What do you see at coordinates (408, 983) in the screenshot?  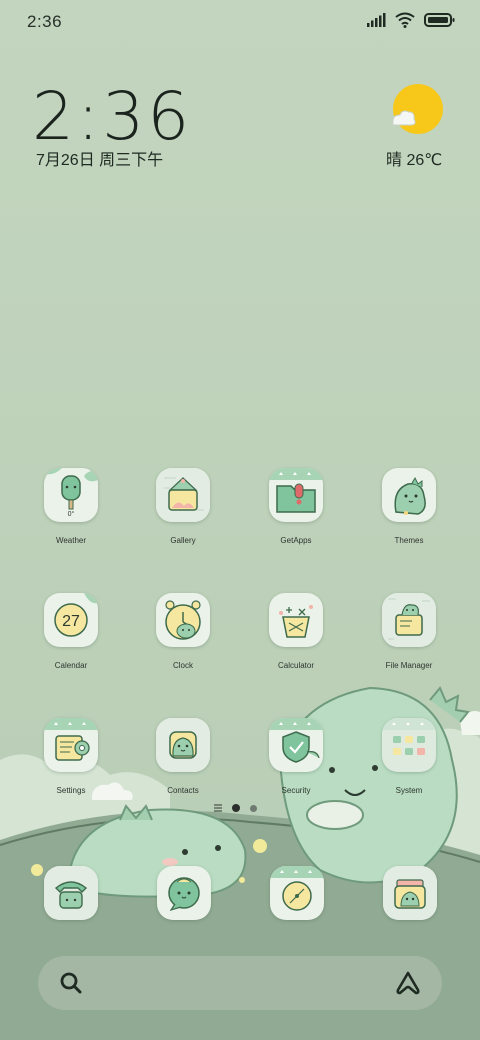 I see `assistant-icon` at bounding box center [408, 983].